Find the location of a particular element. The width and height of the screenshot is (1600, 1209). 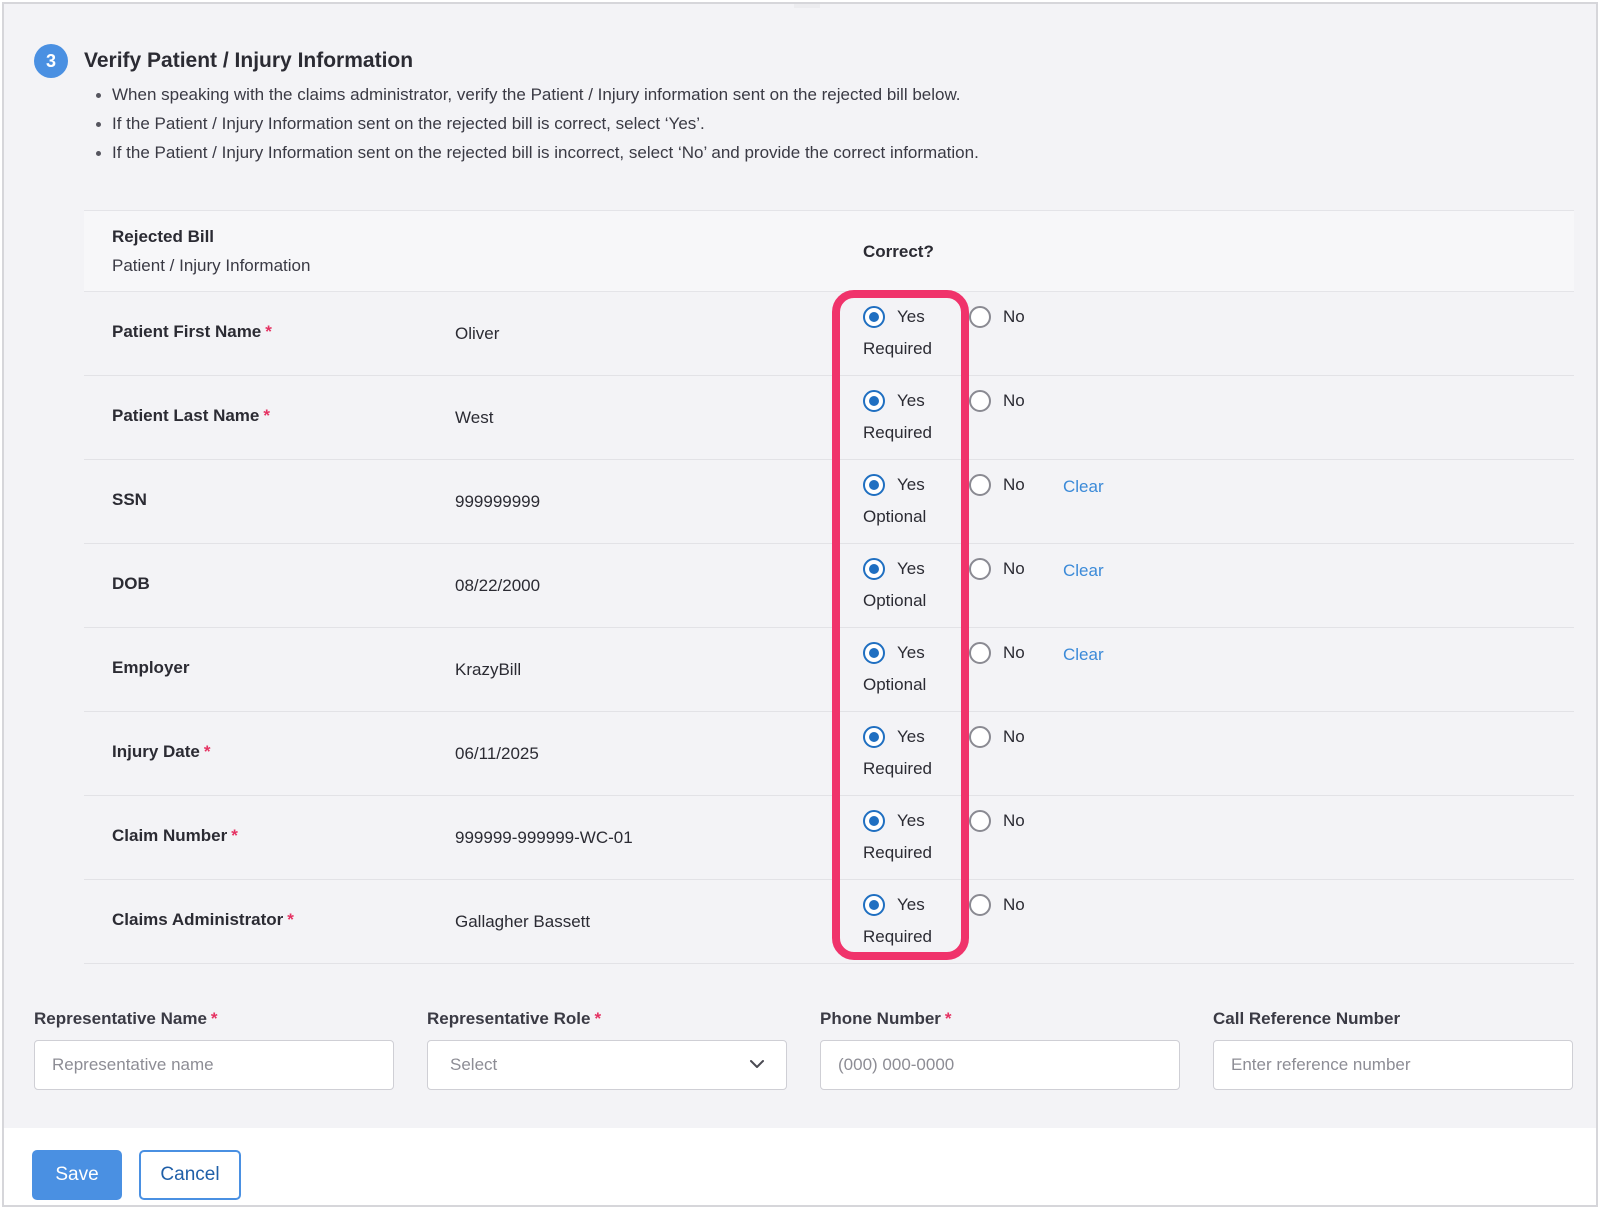

table-row: Patient First Name * Oliver Yes No Required is located at coordinates (829, 334).